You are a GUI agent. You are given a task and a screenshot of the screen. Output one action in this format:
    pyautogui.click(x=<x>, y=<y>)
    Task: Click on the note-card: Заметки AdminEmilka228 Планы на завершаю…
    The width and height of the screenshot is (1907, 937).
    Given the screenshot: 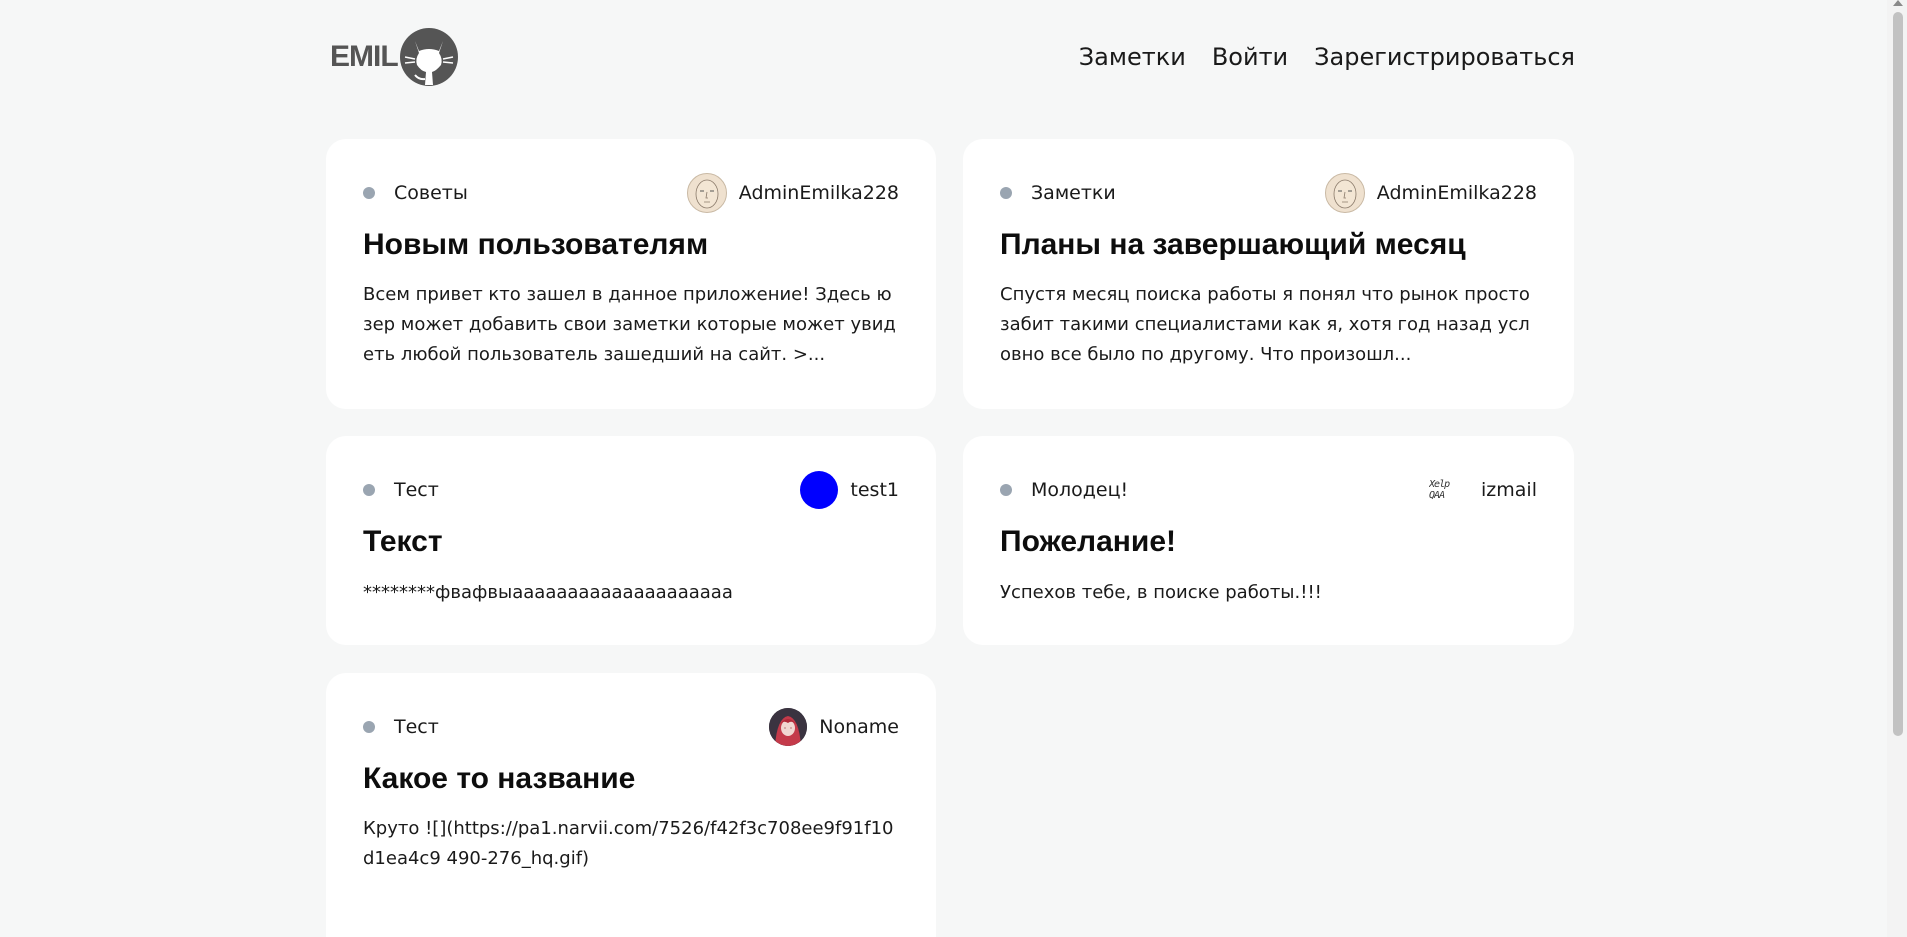 What is the action you would take?
    pyautogui.click(x=1268, y=274)
    